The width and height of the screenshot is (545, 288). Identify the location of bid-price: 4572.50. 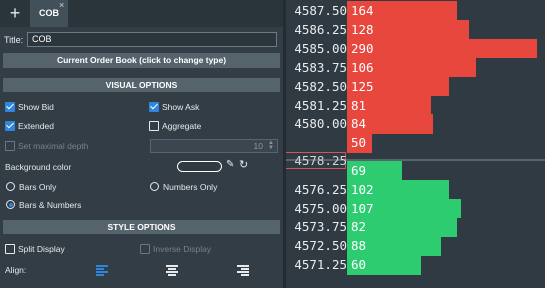
(318, 245).